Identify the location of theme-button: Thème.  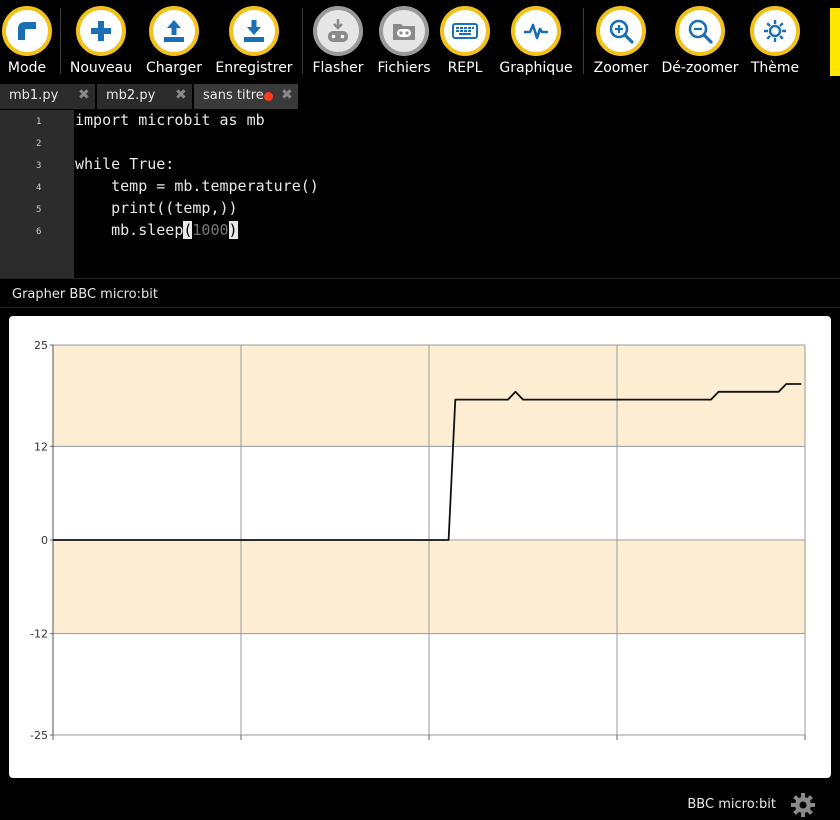
(775, 41).